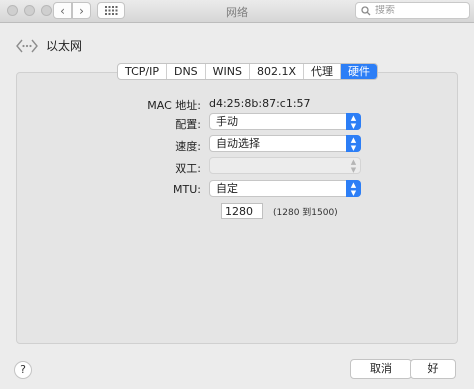  I want to click on config-select: 手动 ▲ ▼, so click(285, 121).